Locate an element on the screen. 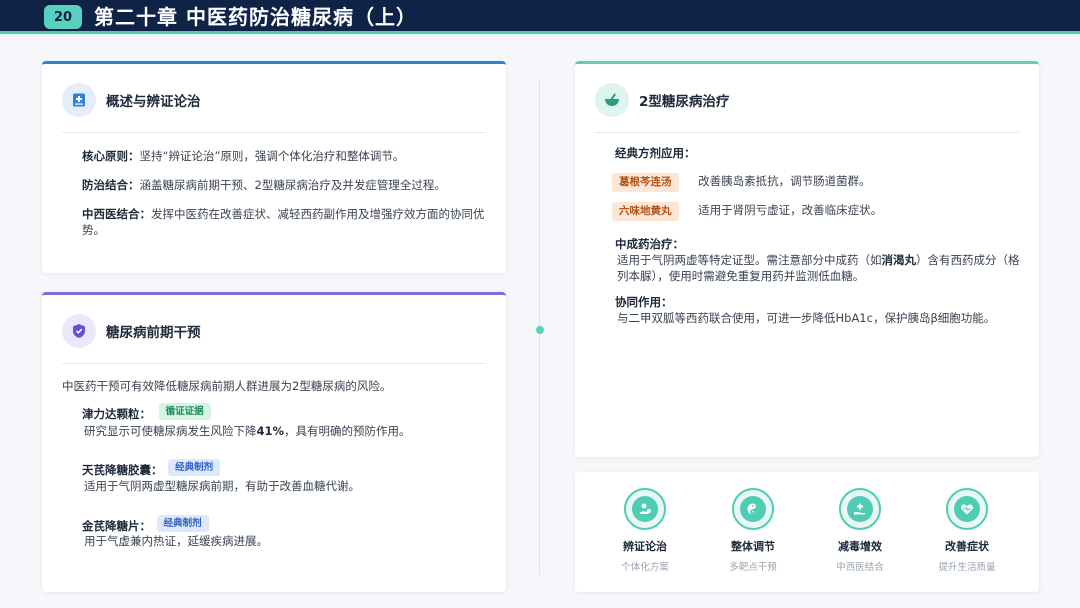 This screenshot has height=608, width=1080. feature-sub: 个体化方案 is located at coordinates (645, 567).